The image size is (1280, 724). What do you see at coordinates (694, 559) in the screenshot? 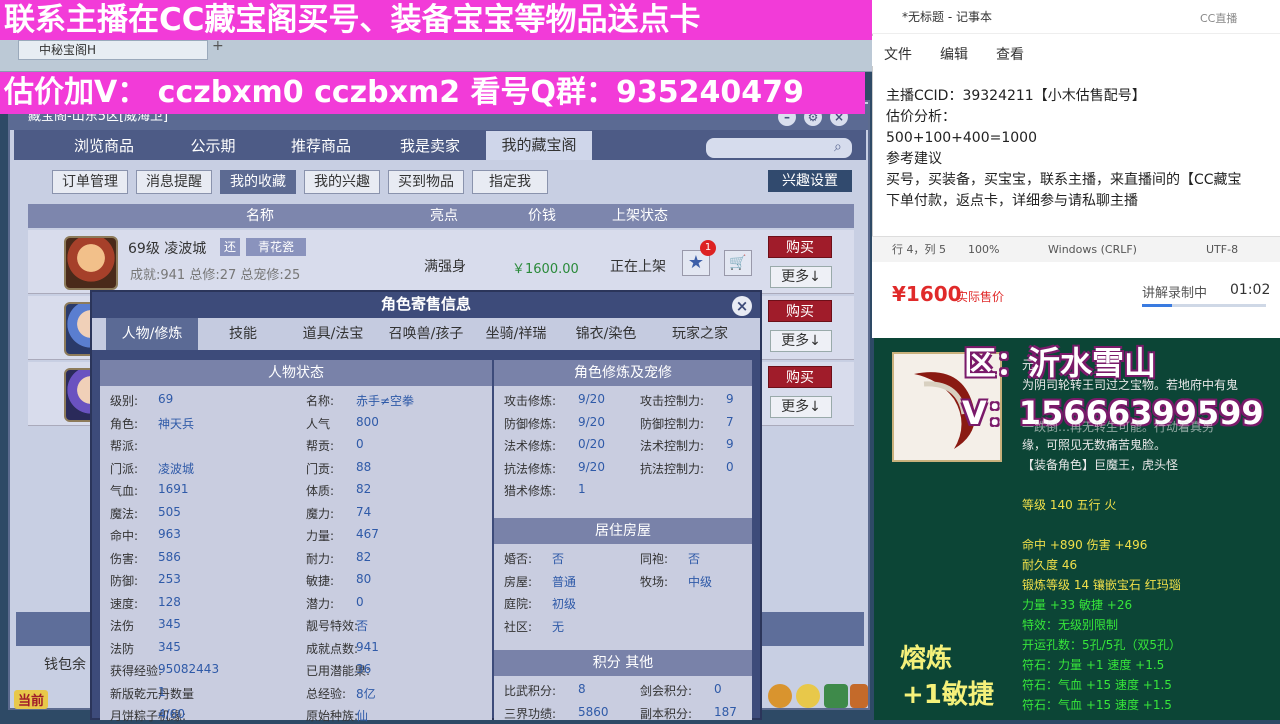
I see `stat-value: 否` at bounding box center [694, 559].